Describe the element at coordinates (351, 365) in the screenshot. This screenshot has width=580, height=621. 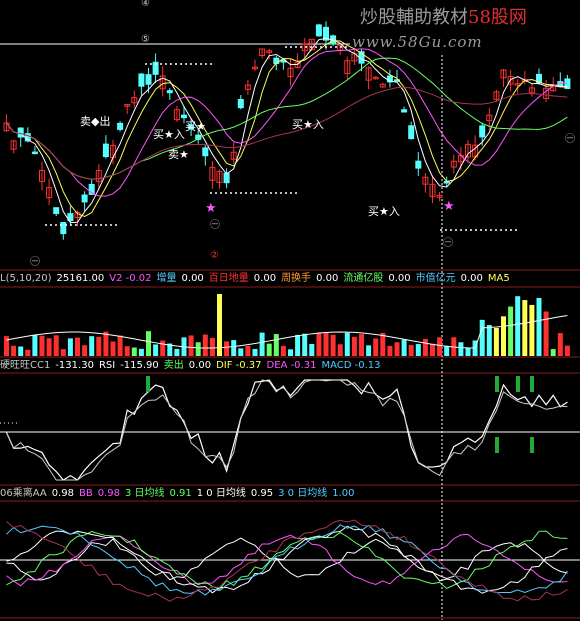
I see `indicator-header-item-8: MACD -0.13` at that location.